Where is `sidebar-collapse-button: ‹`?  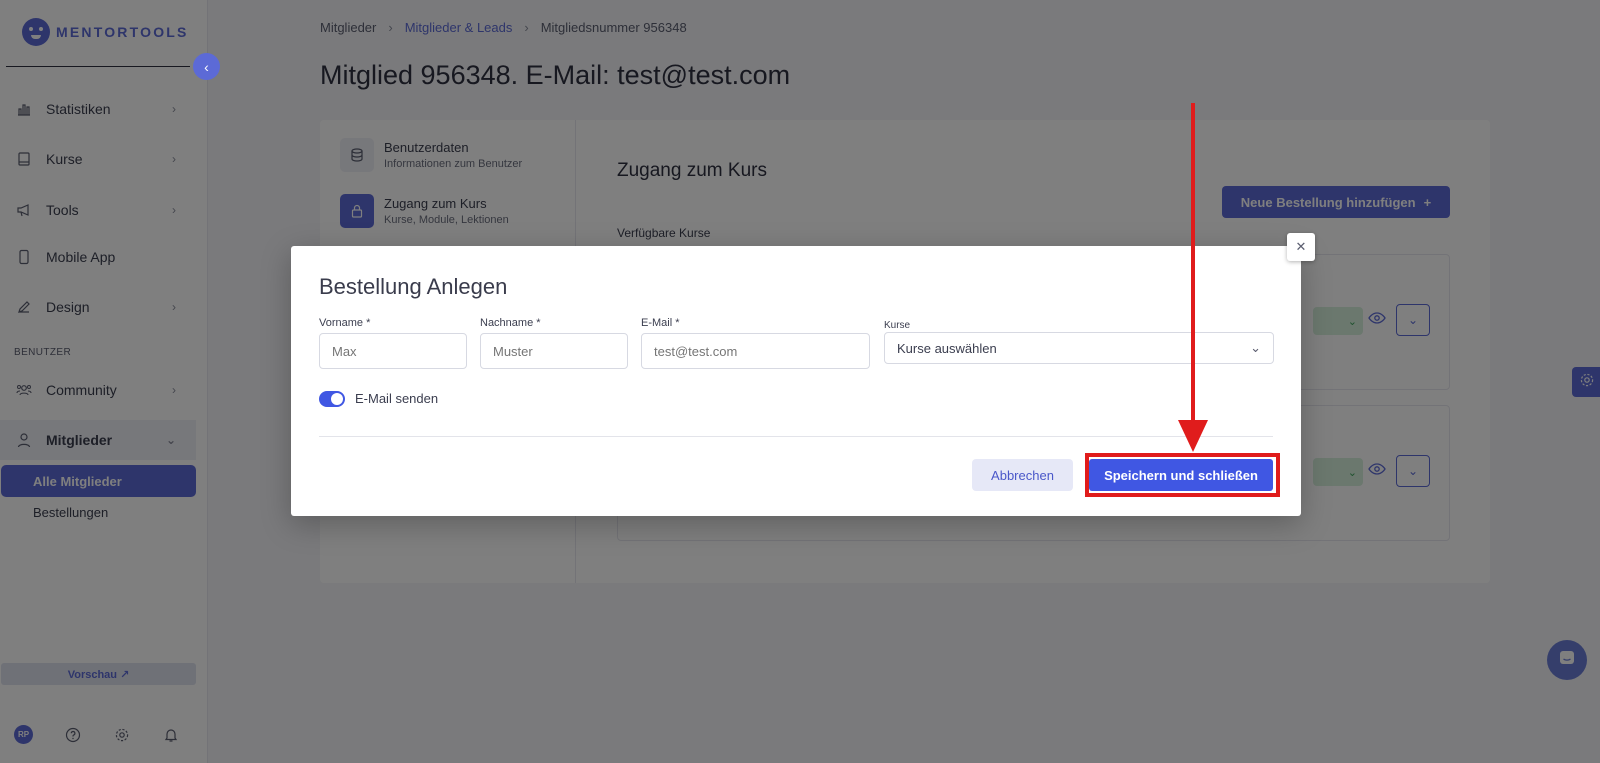
sidebar-collapse-button: ‹ is located at coordinates (206, 66).